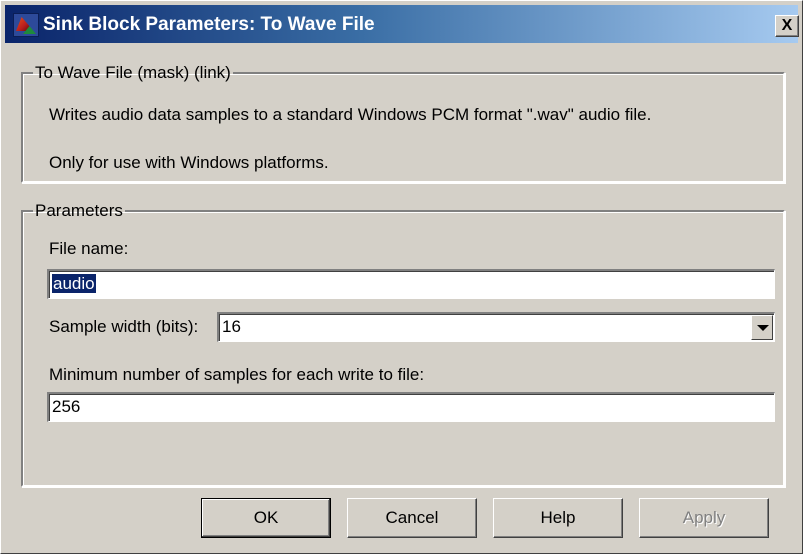  I want to click on close-icon: X, so click(787, 25).